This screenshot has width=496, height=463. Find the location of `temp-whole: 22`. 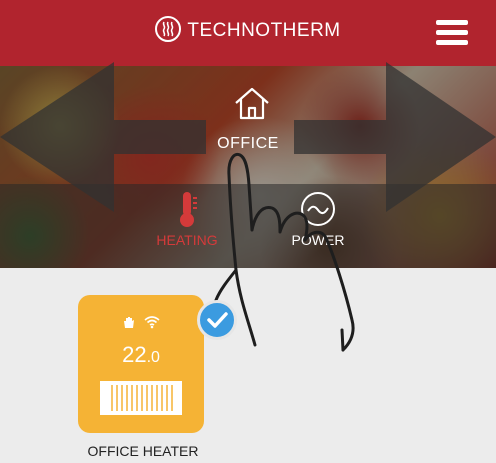

temp-whole: 22 is located at coordinates (134, 354).